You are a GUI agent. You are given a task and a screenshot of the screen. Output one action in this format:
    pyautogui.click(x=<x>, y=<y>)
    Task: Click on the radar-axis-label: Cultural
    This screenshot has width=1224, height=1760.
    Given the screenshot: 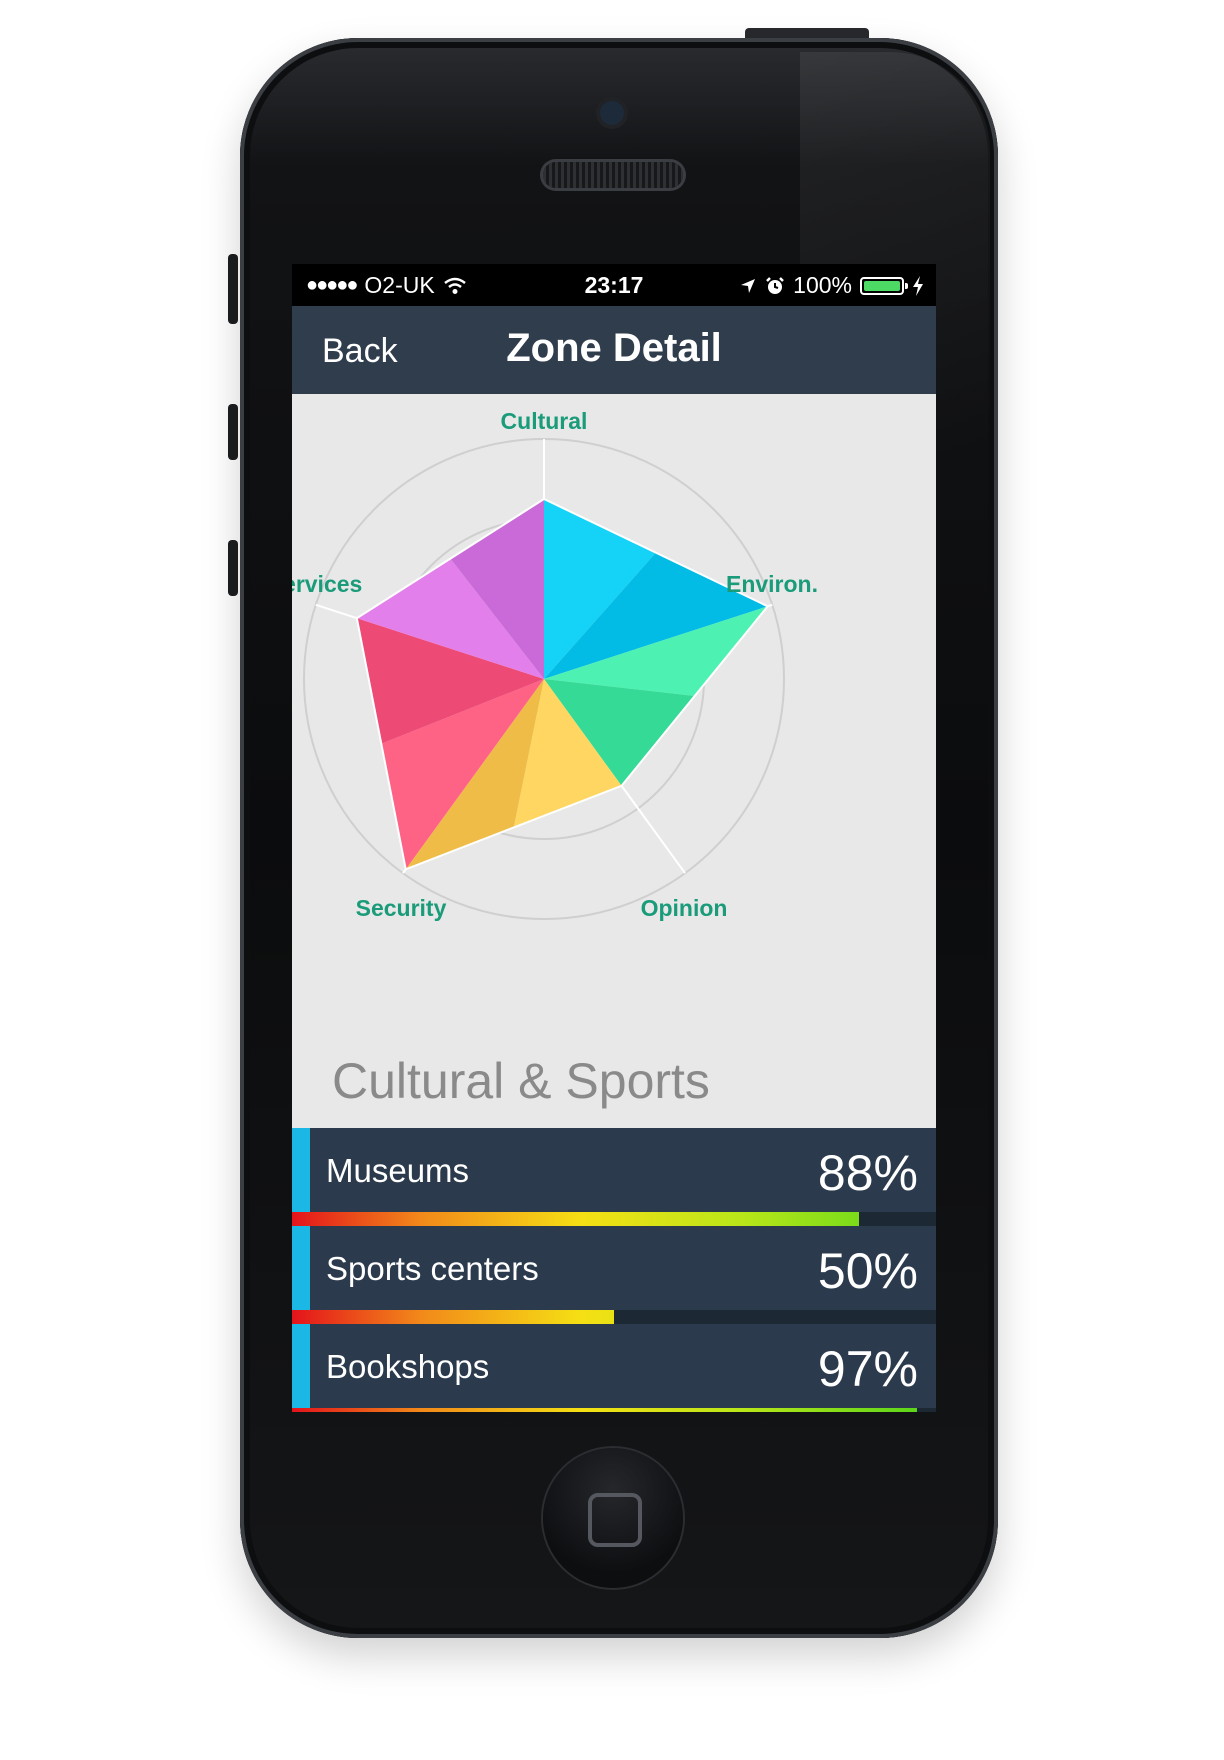 What is the action you would take?
    pyautogui.click(x=544, y=421)
    